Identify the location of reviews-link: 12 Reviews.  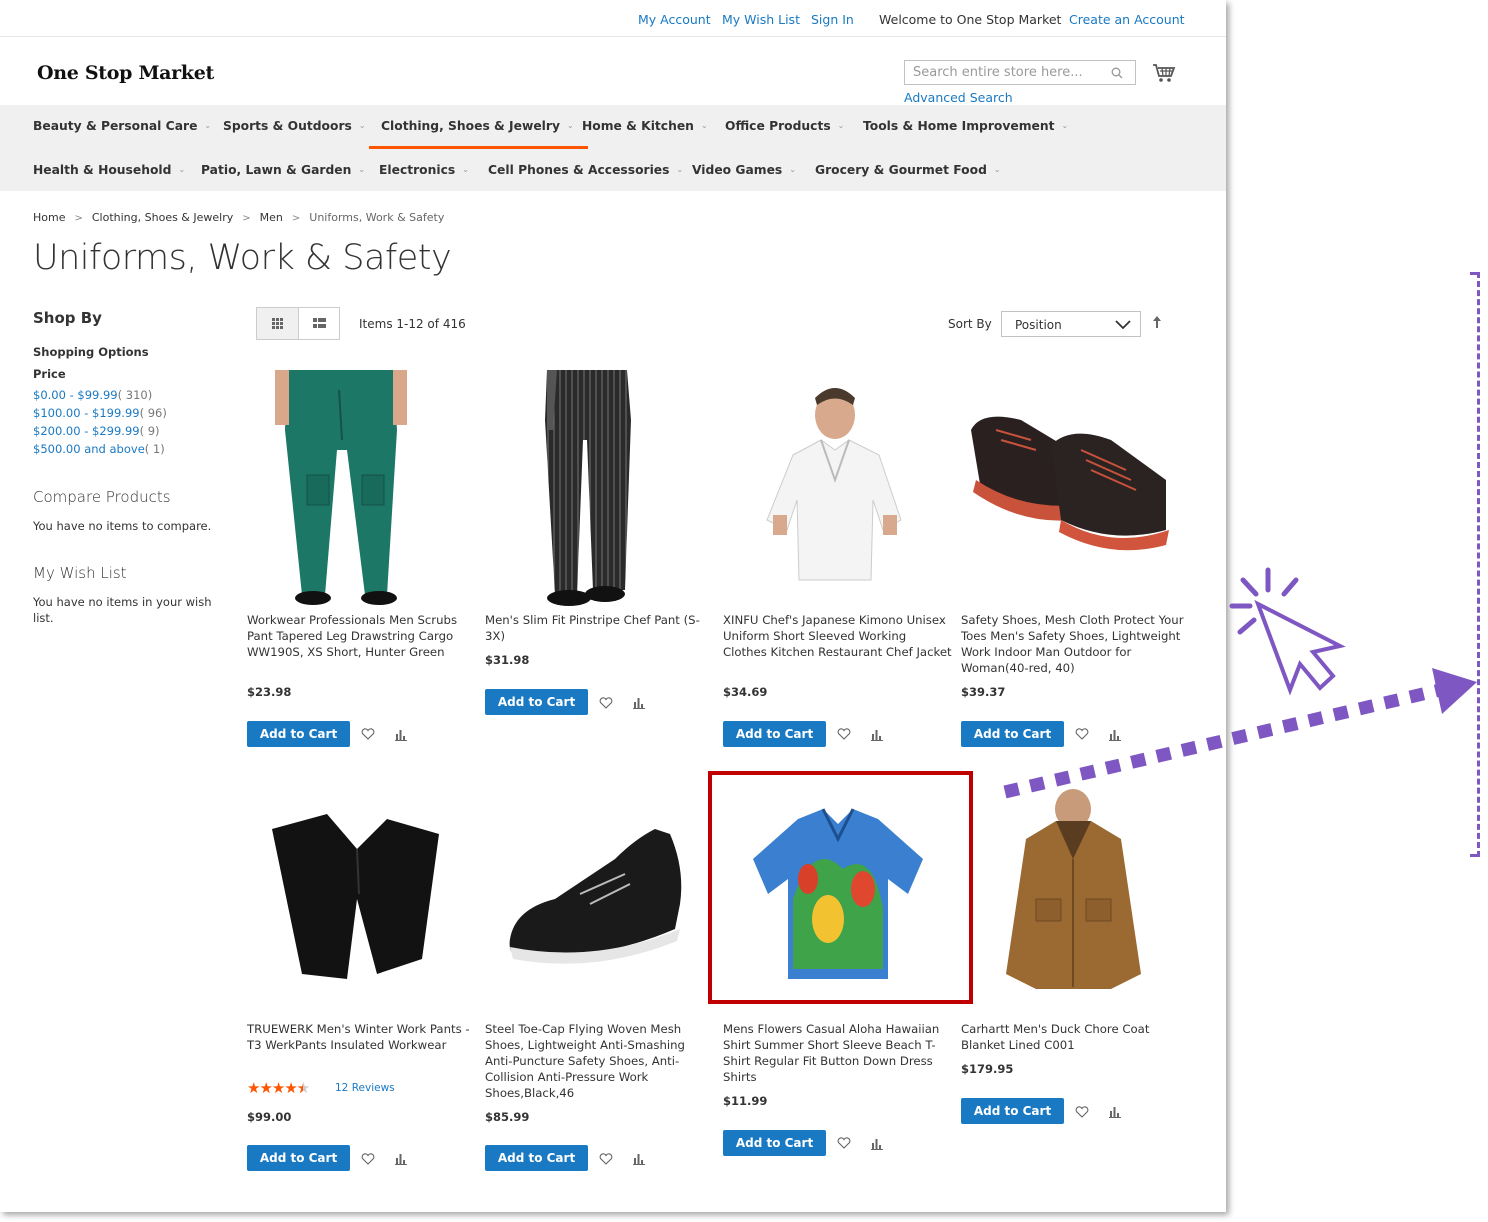
(365, 1088).